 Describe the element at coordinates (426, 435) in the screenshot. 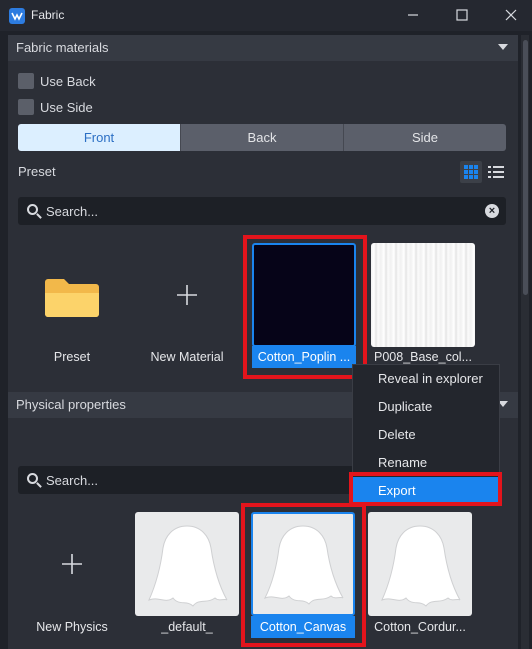

I see `menu-item-delete: Delete` at that location.